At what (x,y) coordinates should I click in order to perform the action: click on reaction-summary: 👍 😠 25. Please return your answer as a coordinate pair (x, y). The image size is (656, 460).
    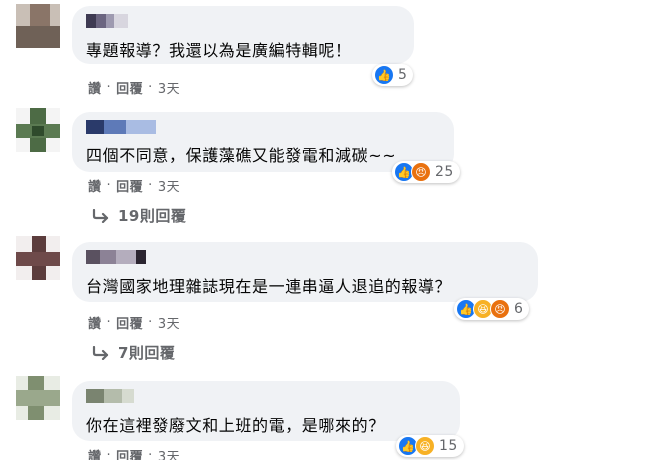
    Looking at the image, I should click on (426, 172).